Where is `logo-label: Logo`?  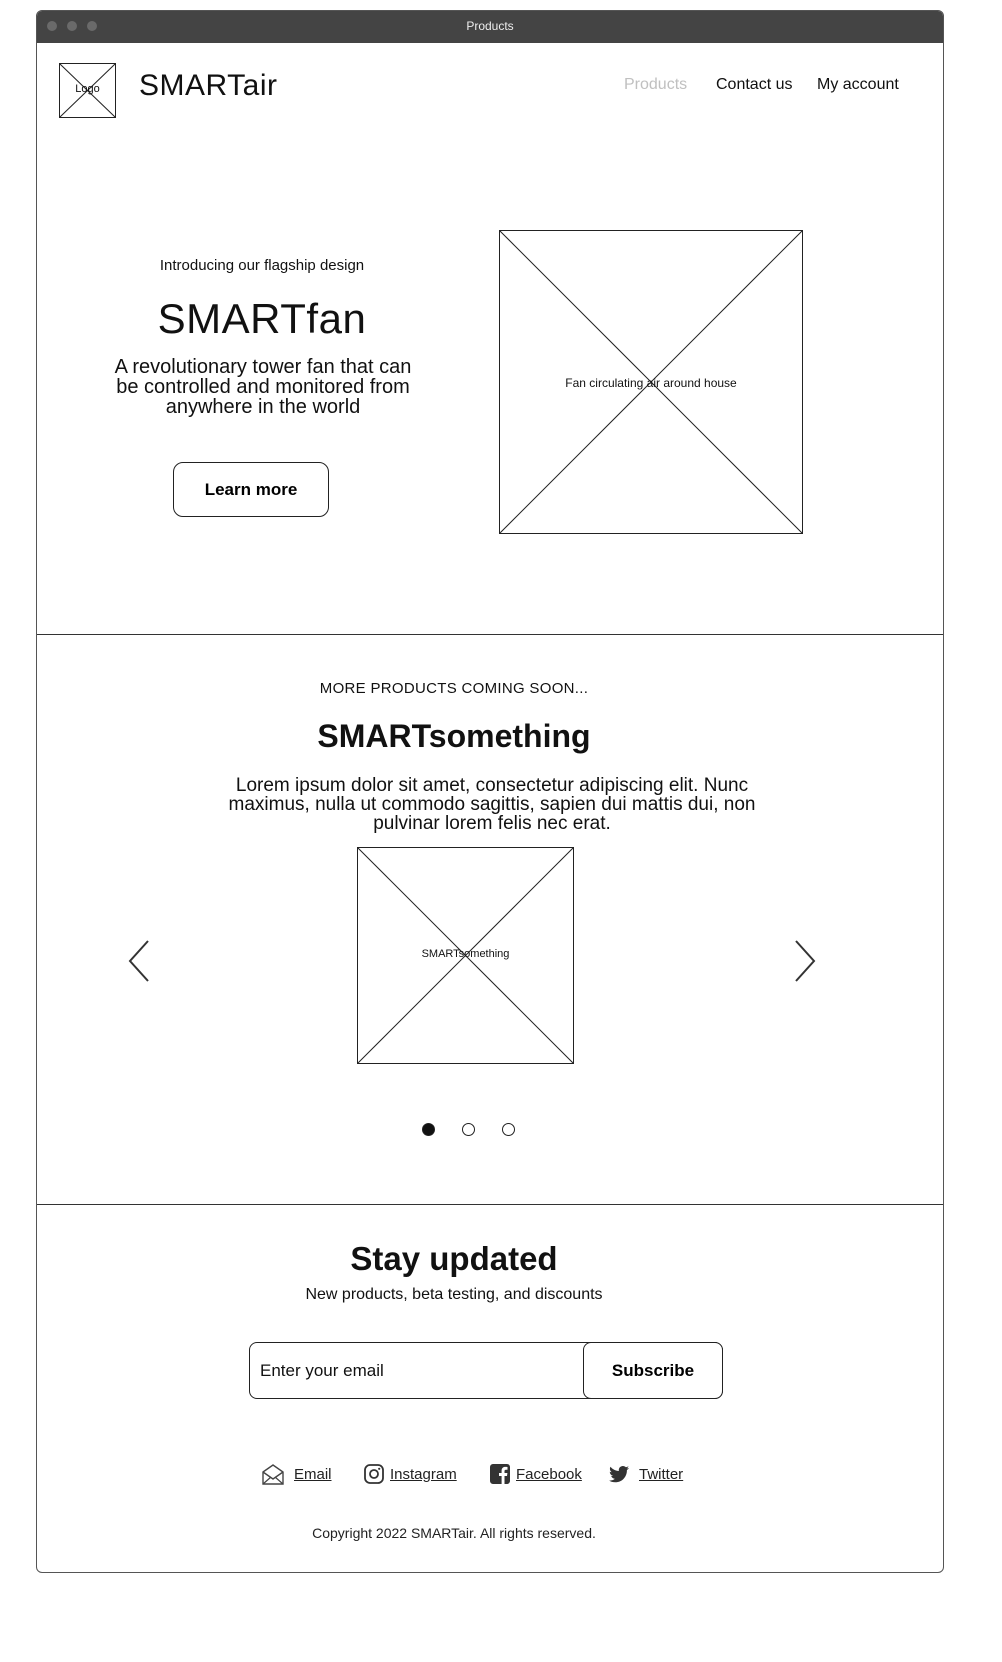 logo-label: Logo is located at coordinates (87, 89).